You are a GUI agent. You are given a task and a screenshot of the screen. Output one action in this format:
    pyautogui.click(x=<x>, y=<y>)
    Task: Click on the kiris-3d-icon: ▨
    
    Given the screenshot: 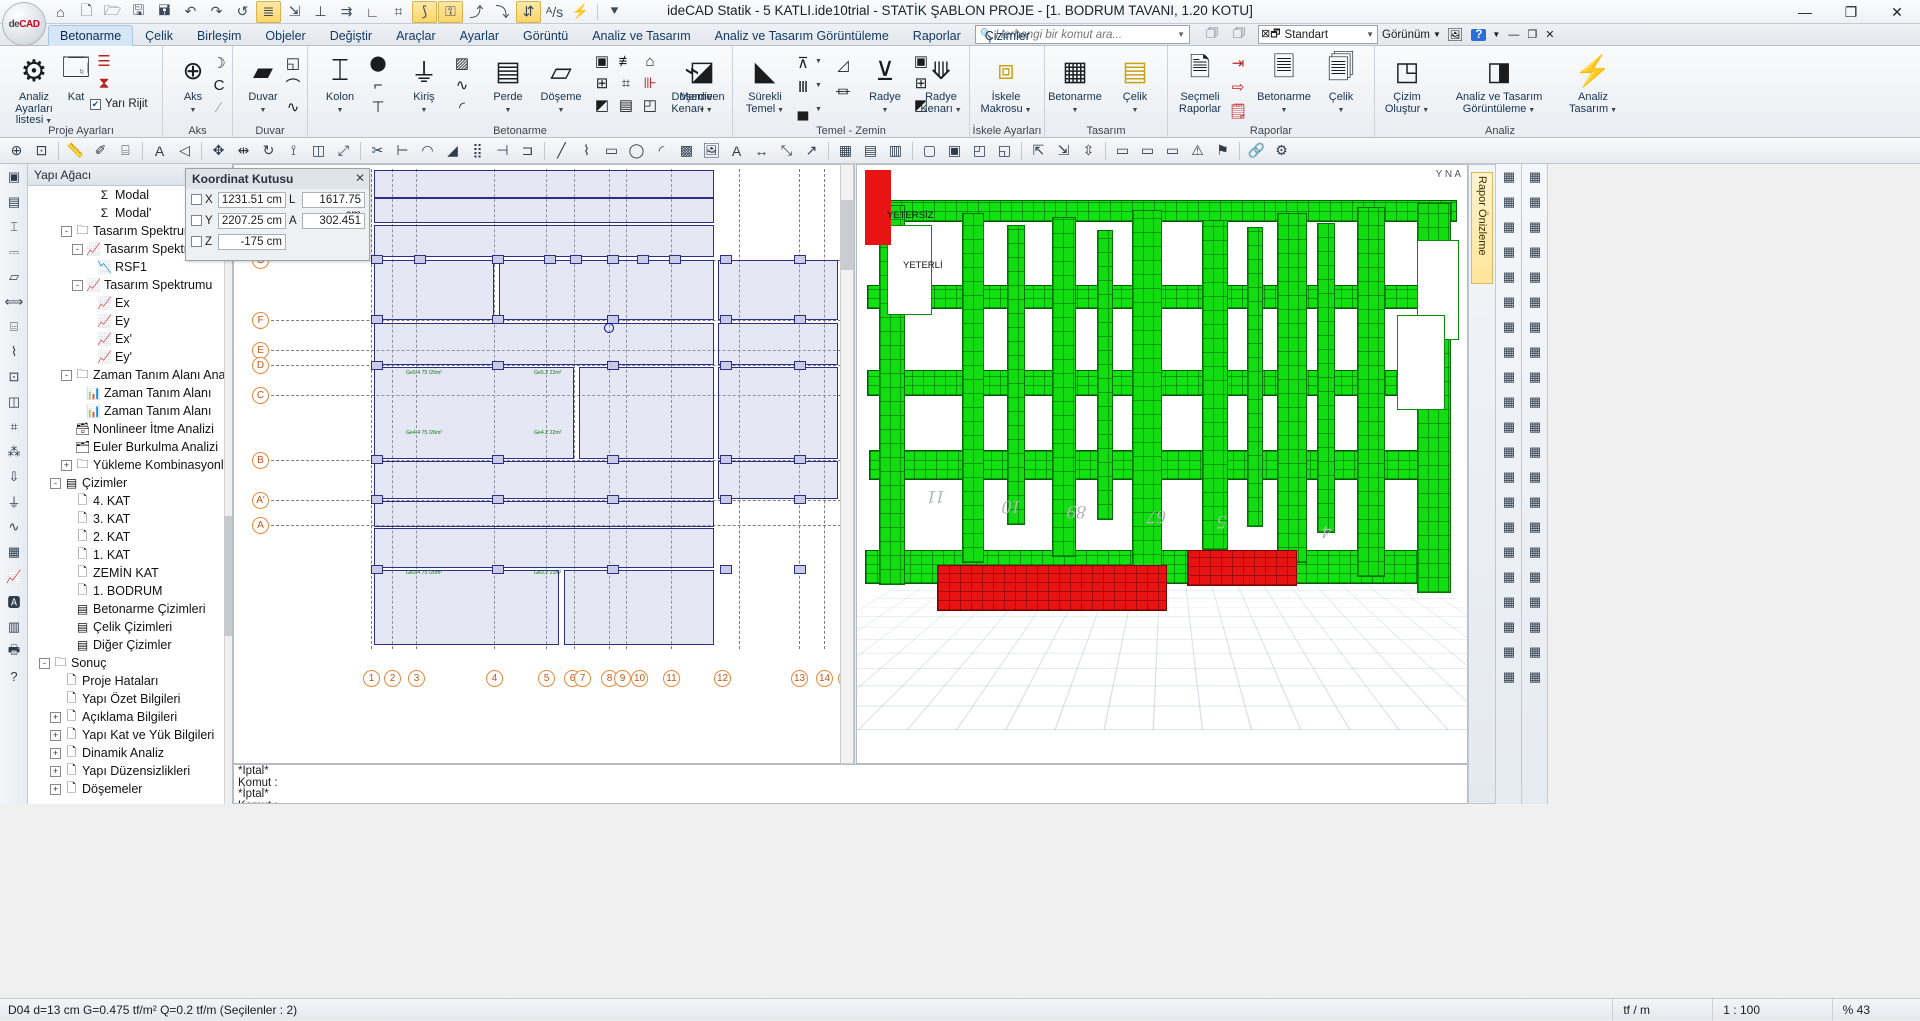 What is the action you would take?
    pyautogui.click(x=462, y=63)
    